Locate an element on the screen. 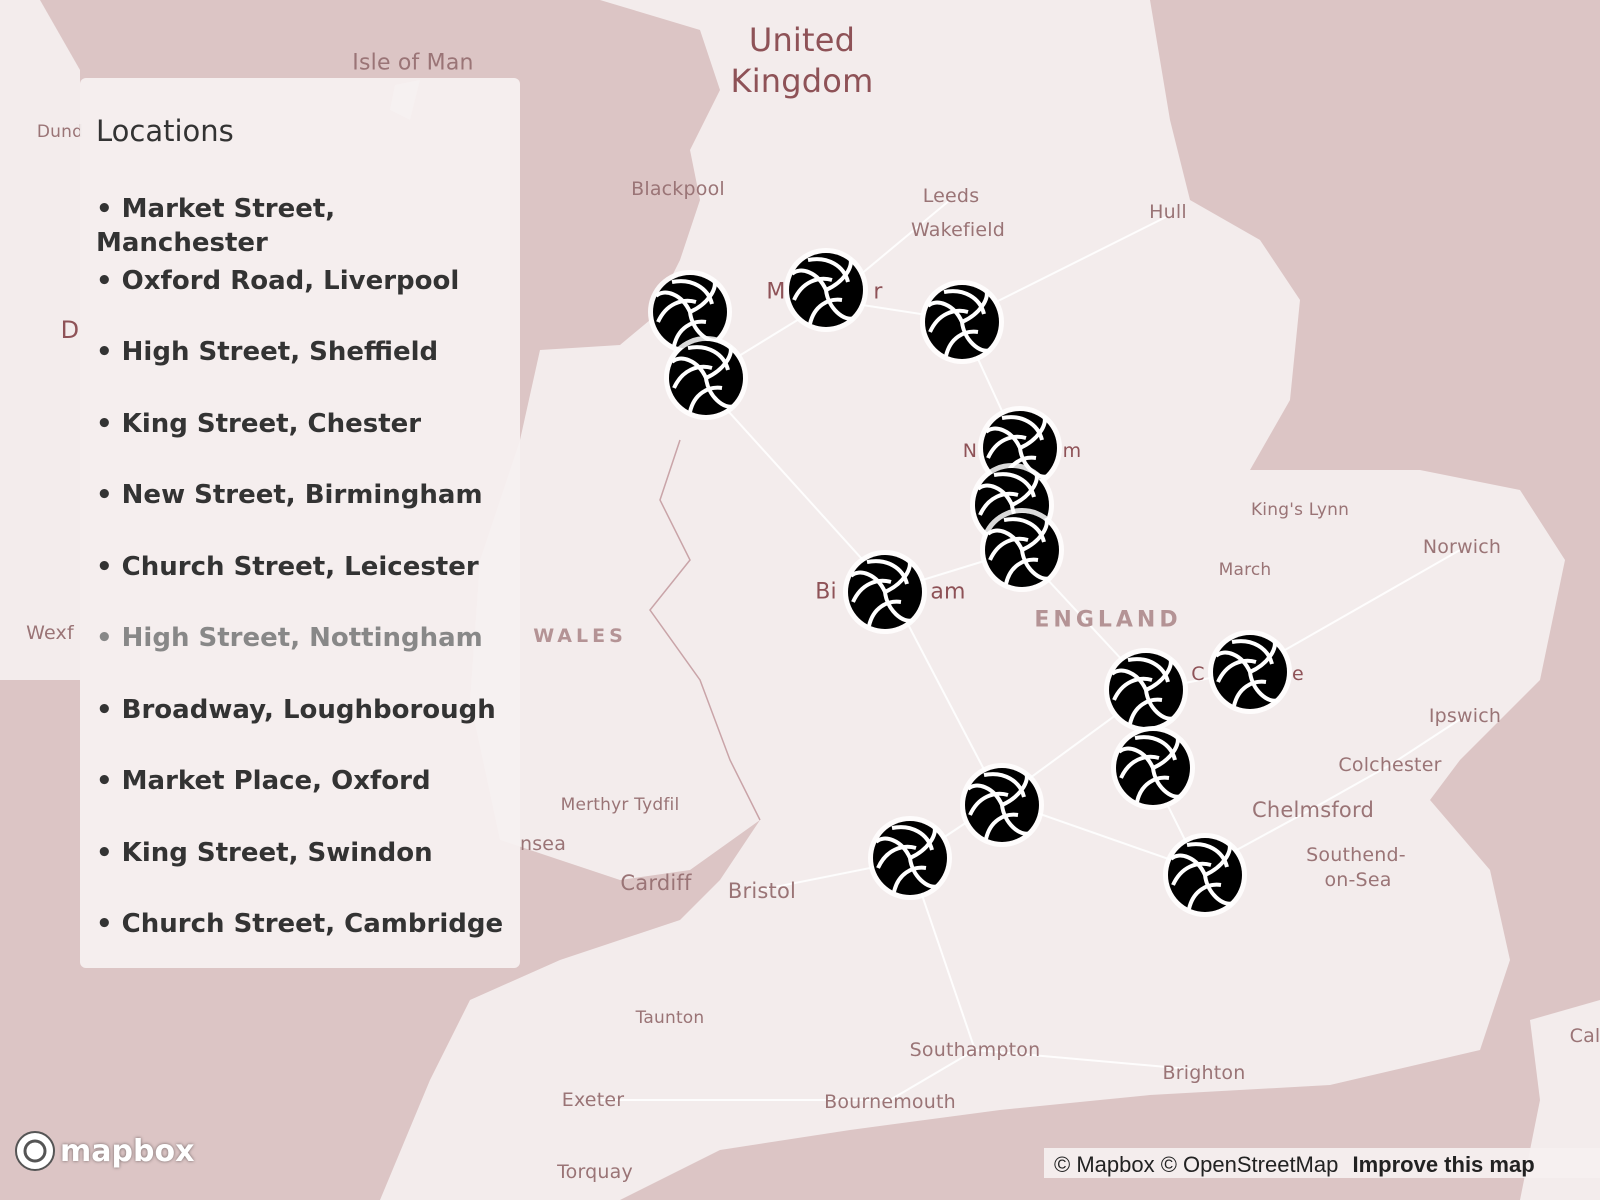  mapbox-logo: mapbox is located at coordinates (104, 1151).